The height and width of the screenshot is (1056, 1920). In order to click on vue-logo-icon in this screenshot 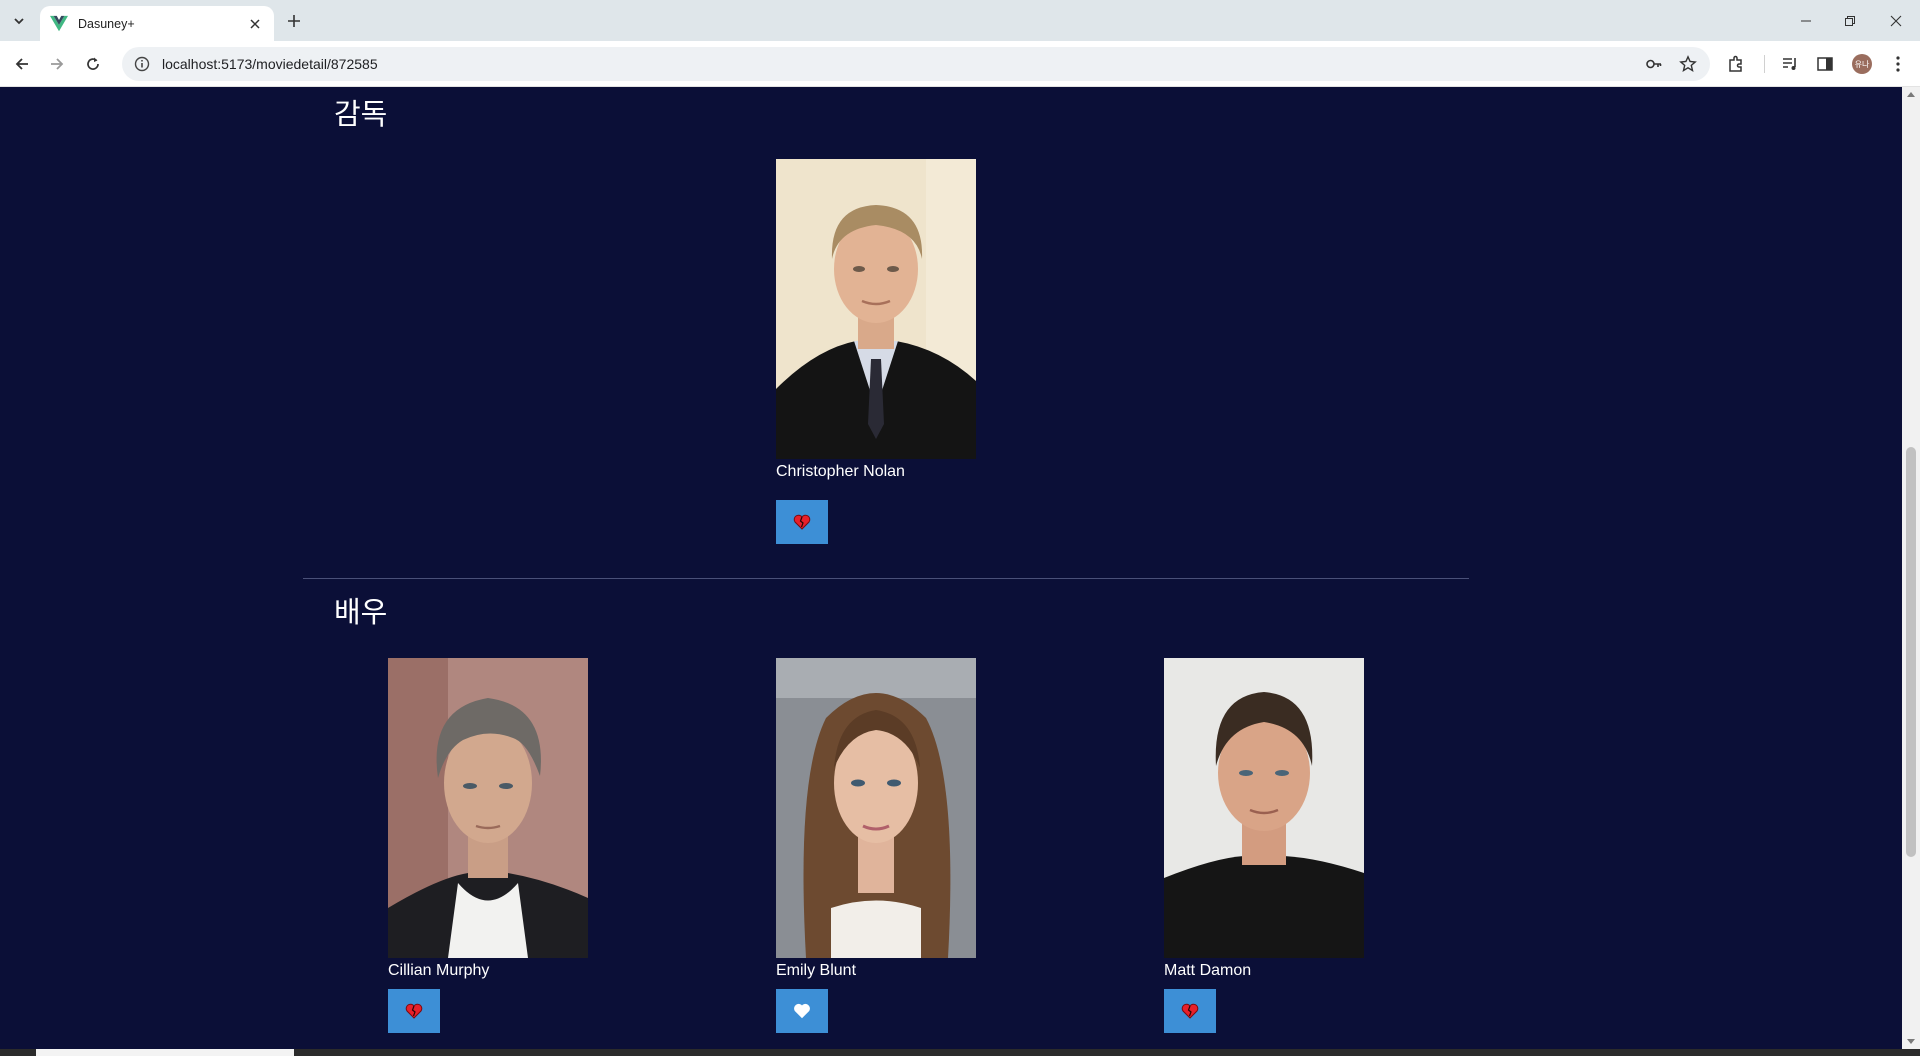, I will do `click(59, 23)`.